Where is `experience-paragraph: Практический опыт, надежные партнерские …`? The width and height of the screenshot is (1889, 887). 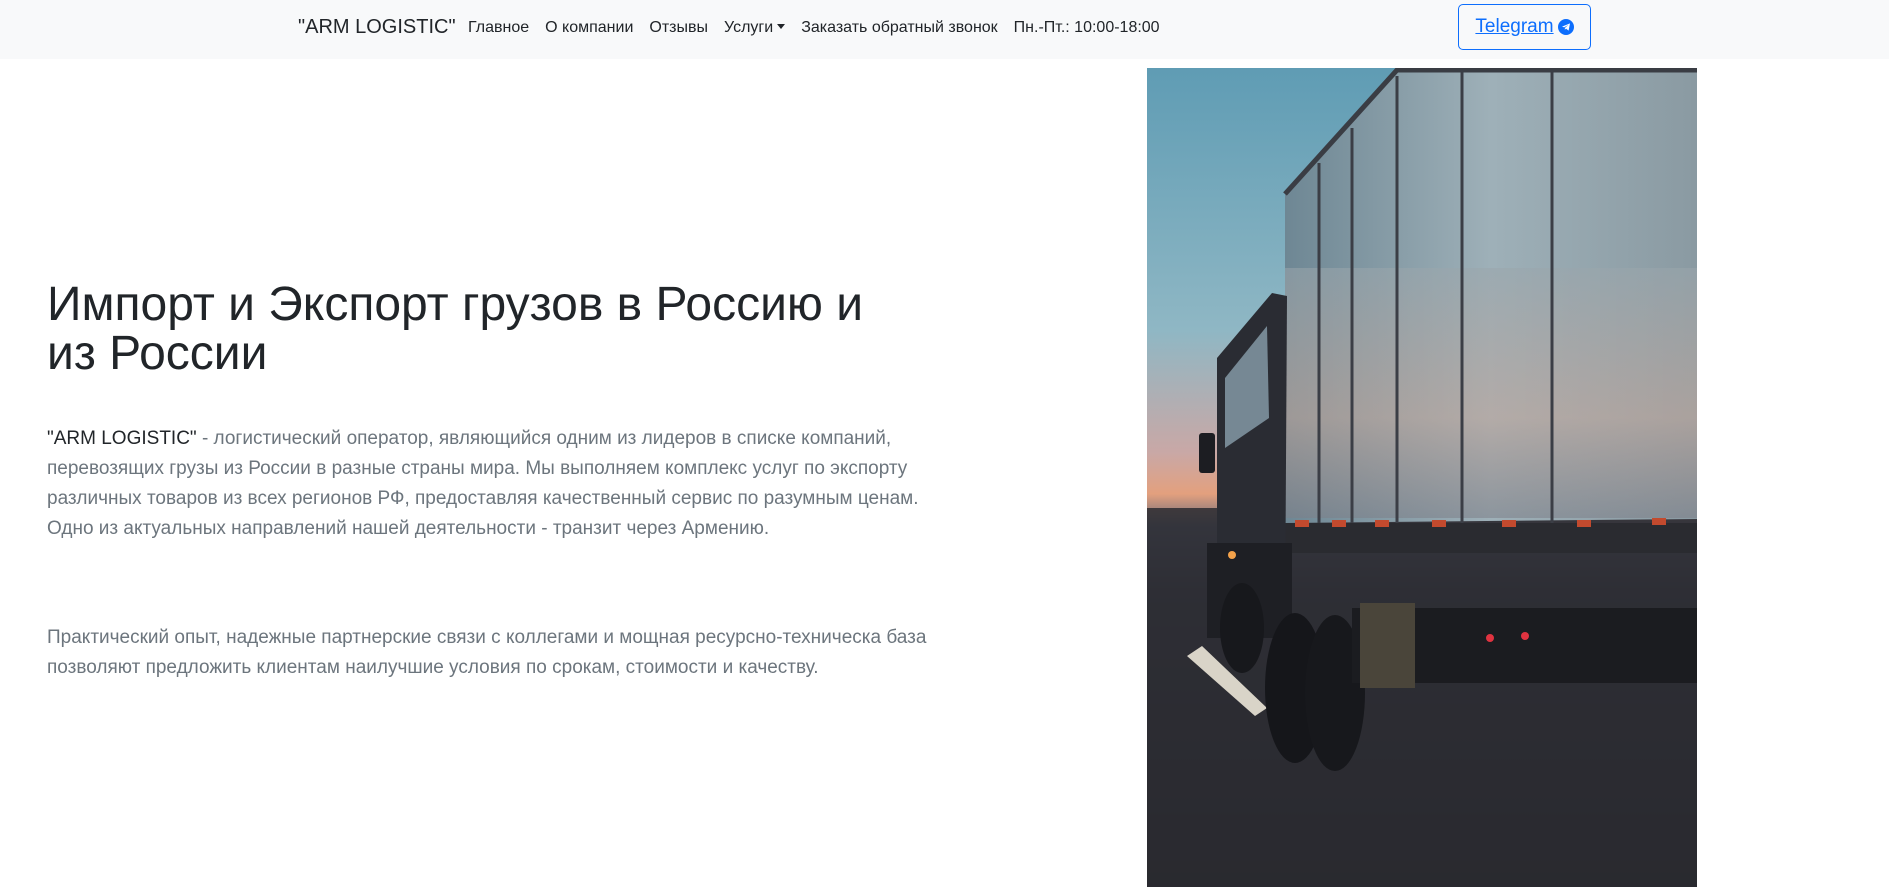 experience-paragraph: Практический опыт, надежные партнерские … is located at coordinates (487, 652).